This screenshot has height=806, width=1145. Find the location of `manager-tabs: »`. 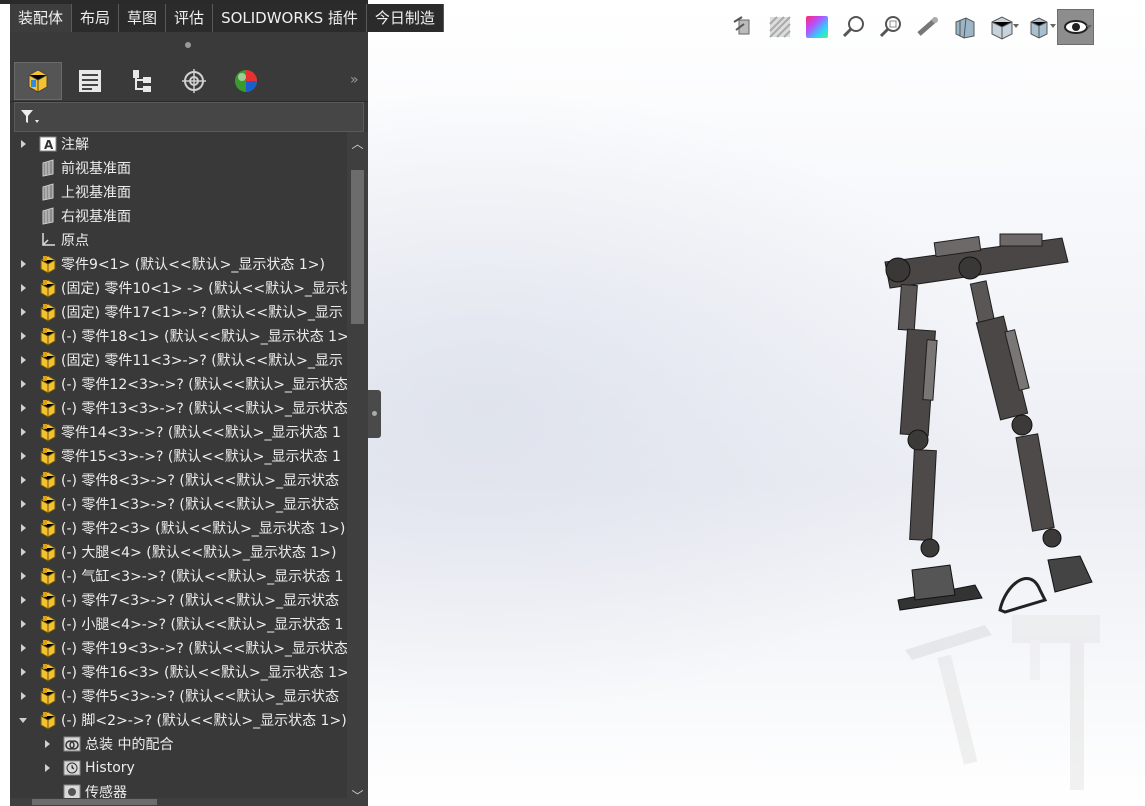

manager-tabs: » is located at coordinates (189, 80).